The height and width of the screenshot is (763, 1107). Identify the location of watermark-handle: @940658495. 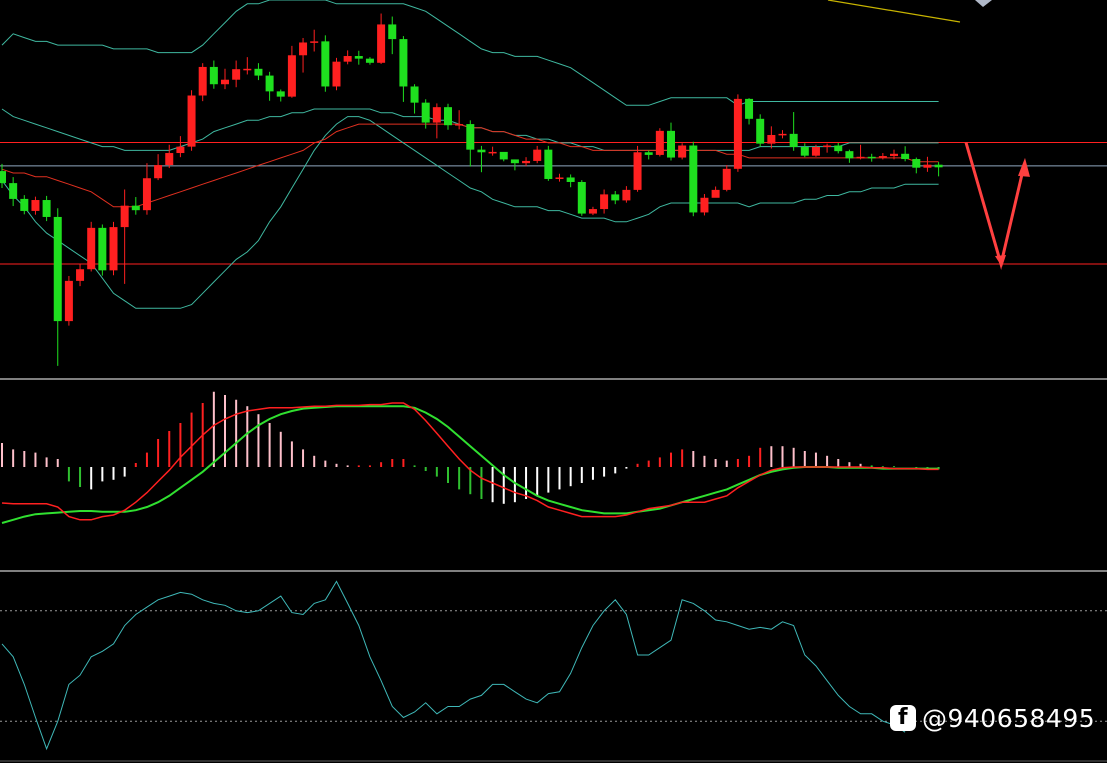
(1009, 718).